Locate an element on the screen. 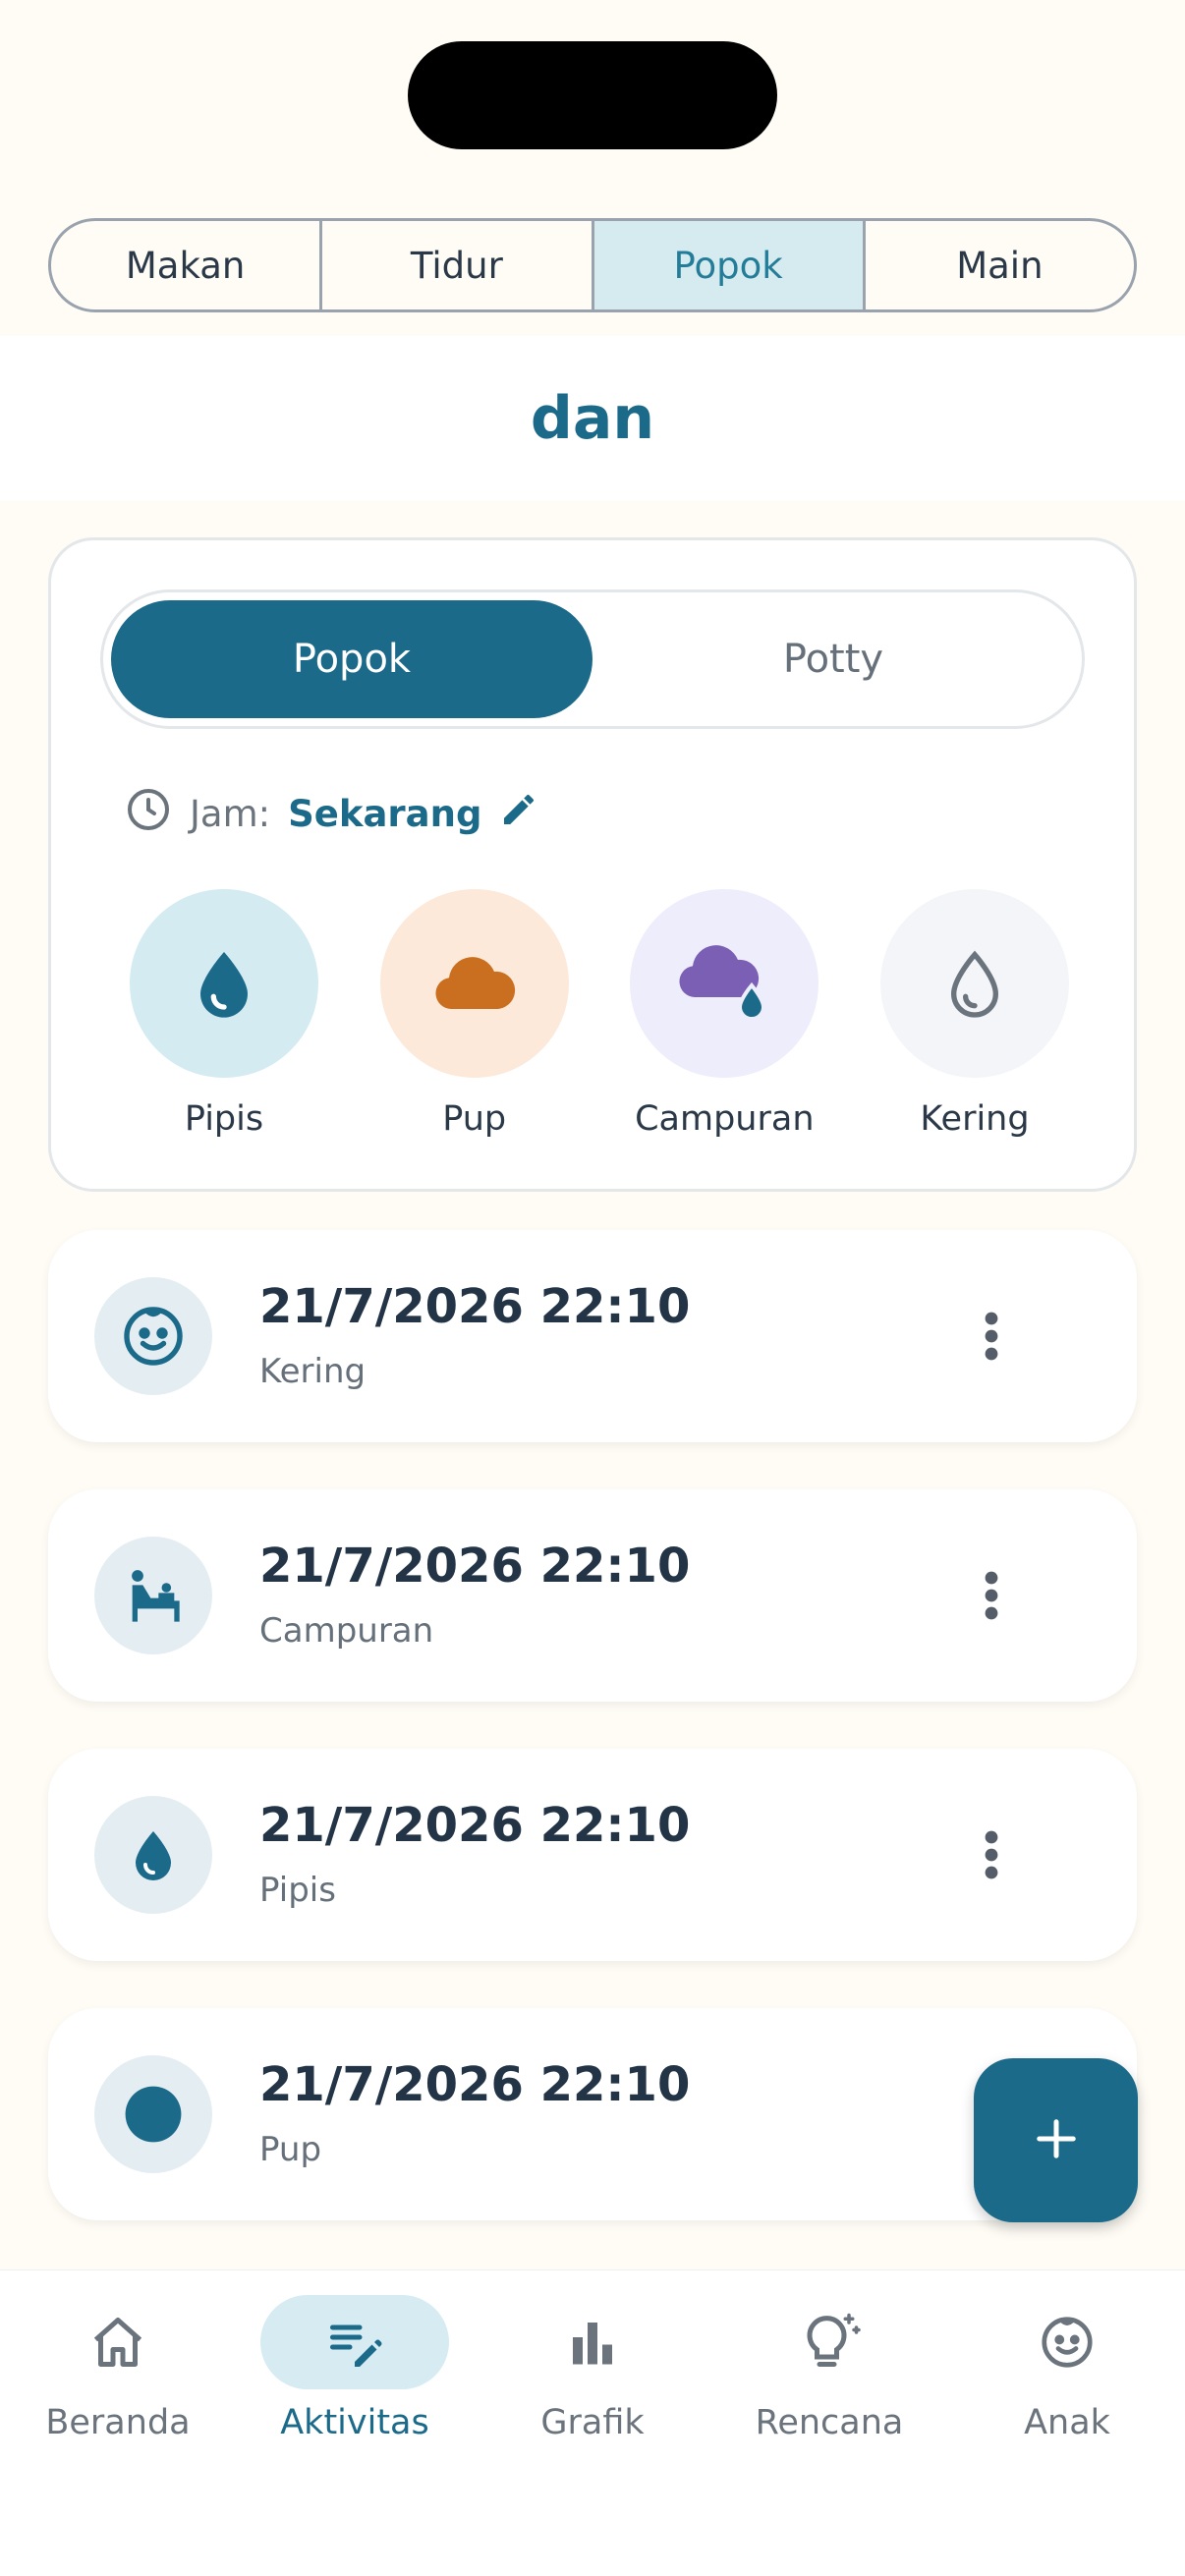  nav-label: Beranda is located at coordinates (118, 2422).